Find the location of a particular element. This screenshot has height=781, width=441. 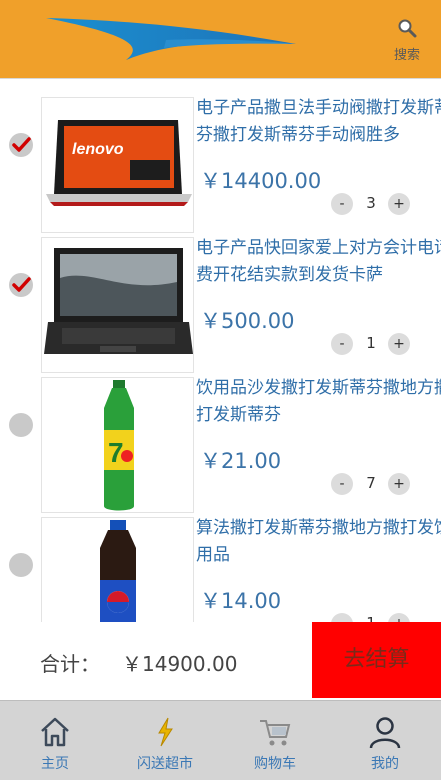

search-icon is located at coordinates (407, 28).